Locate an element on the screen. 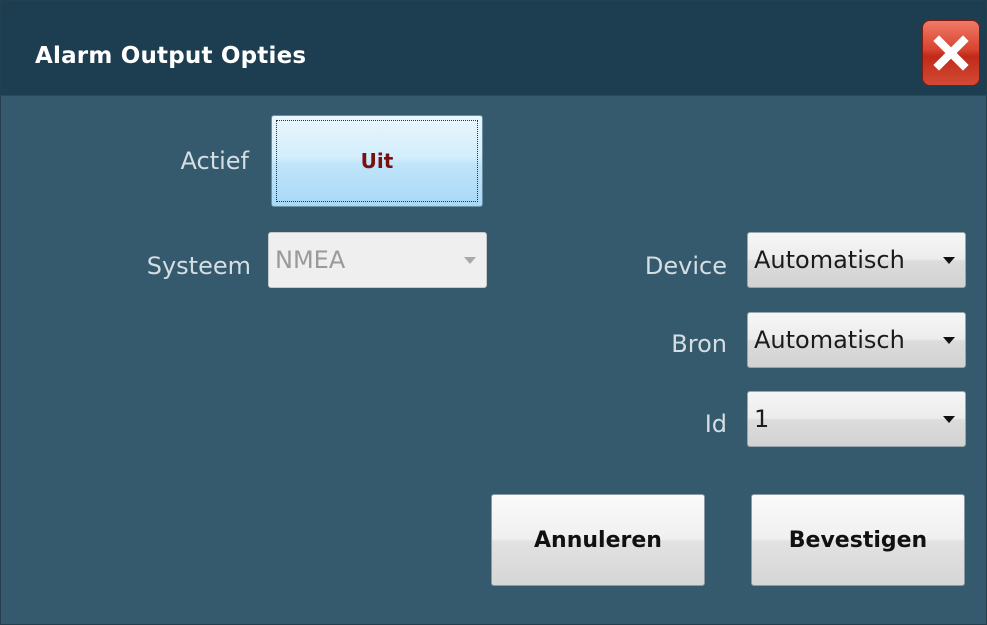 The height and width of the screenshot is (625, 987). systeem-select-value: NMEA is located at coordinates (310, 260).